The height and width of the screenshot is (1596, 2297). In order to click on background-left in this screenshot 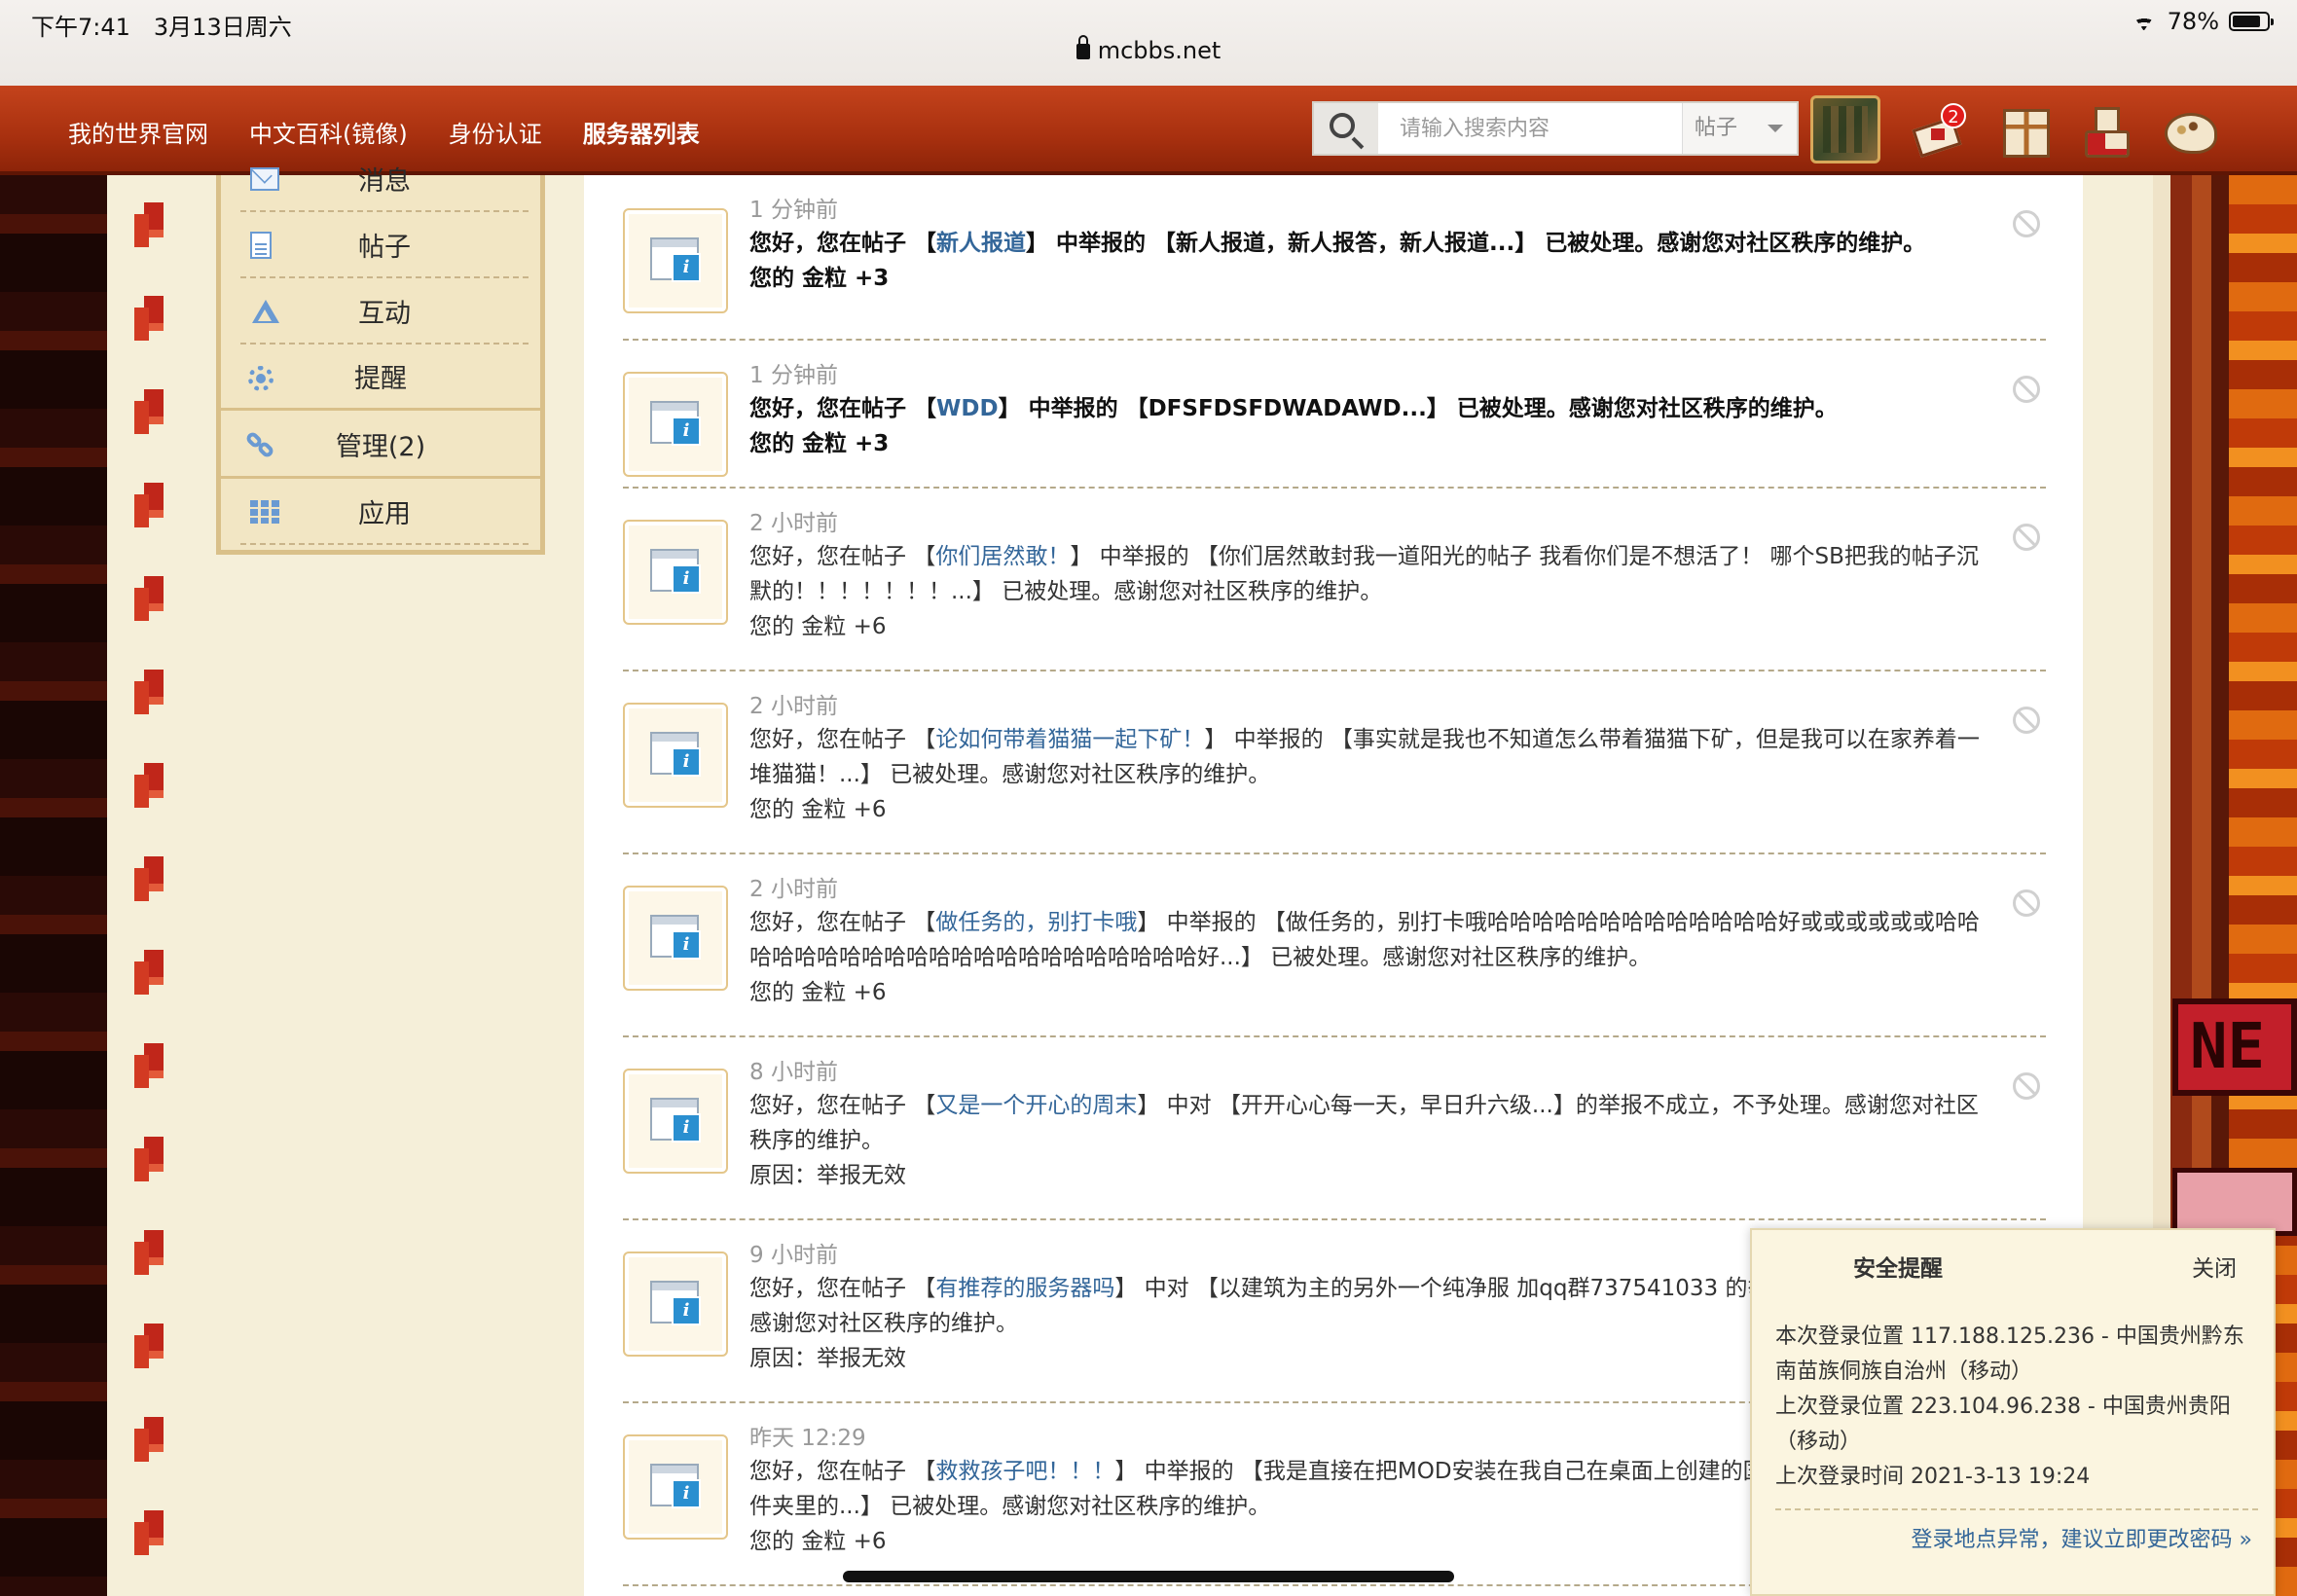, I will do `click(54, 885)`.